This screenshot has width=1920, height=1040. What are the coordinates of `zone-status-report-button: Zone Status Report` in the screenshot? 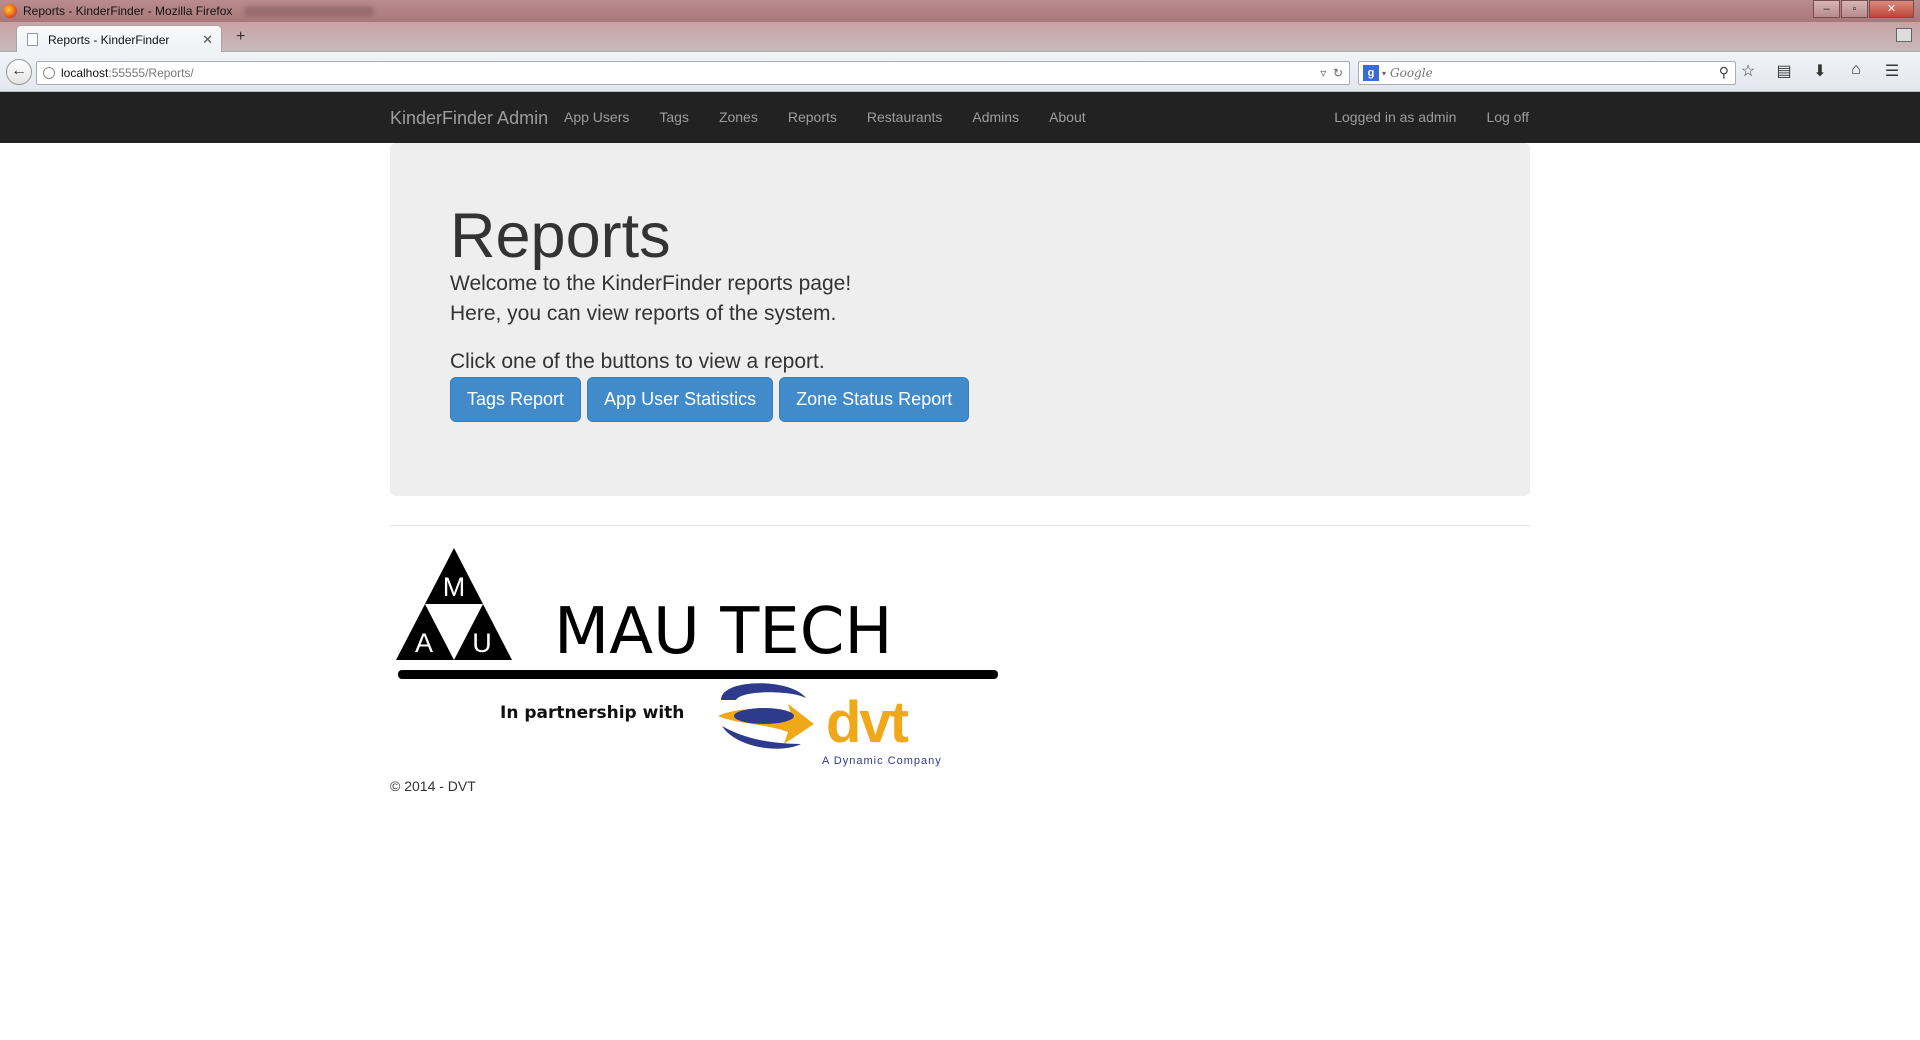 It's located at (874, 400).